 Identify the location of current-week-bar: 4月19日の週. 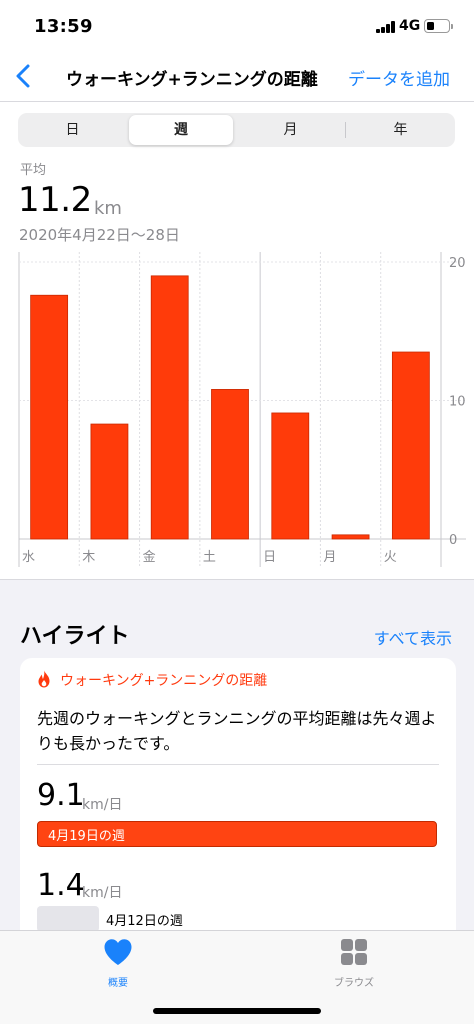
(237, 834).